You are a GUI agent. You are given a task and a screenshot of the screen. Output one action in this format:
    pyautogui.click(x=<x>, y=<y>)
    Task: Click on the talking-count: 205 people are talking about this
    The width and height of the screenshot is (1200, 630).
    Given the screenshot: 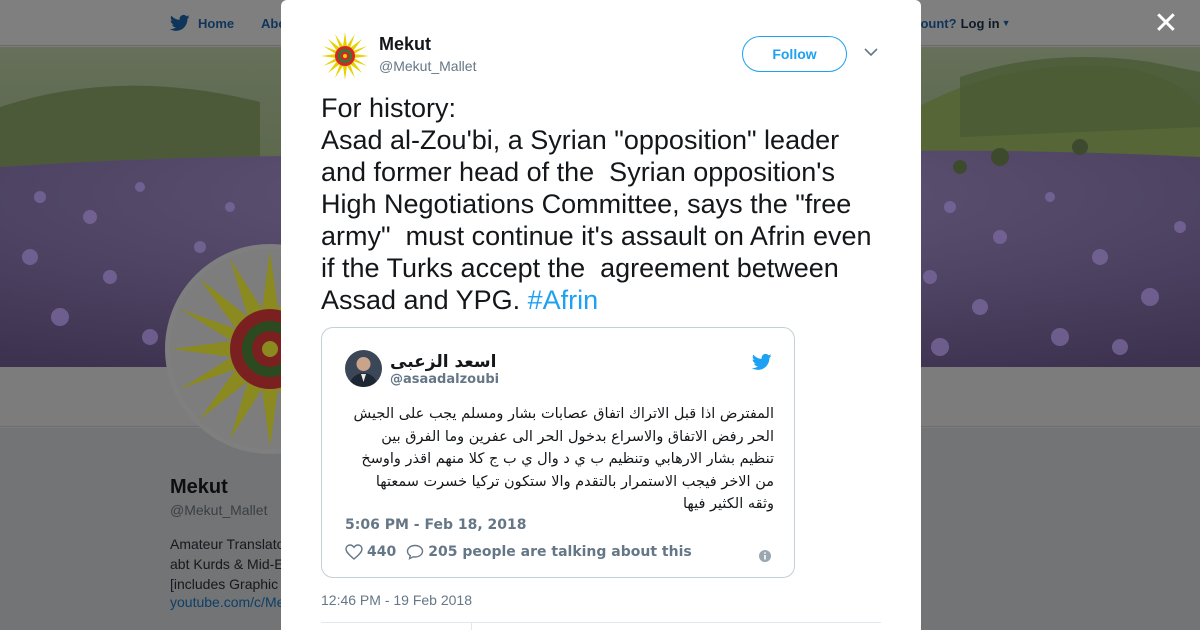 What is the action you would take?
    pyautogui.click(x=559, y=552)
    